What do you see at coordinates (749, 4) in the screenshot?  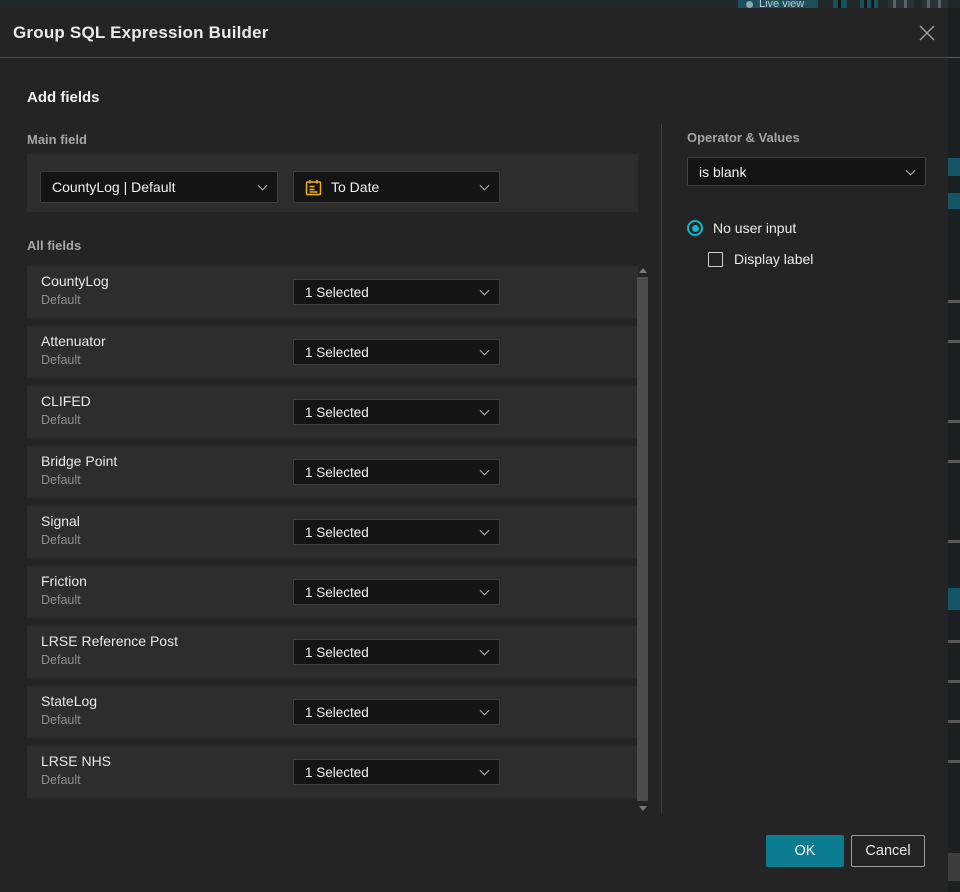 I see `live-indicator-dot` at bounding box center [749, 4].